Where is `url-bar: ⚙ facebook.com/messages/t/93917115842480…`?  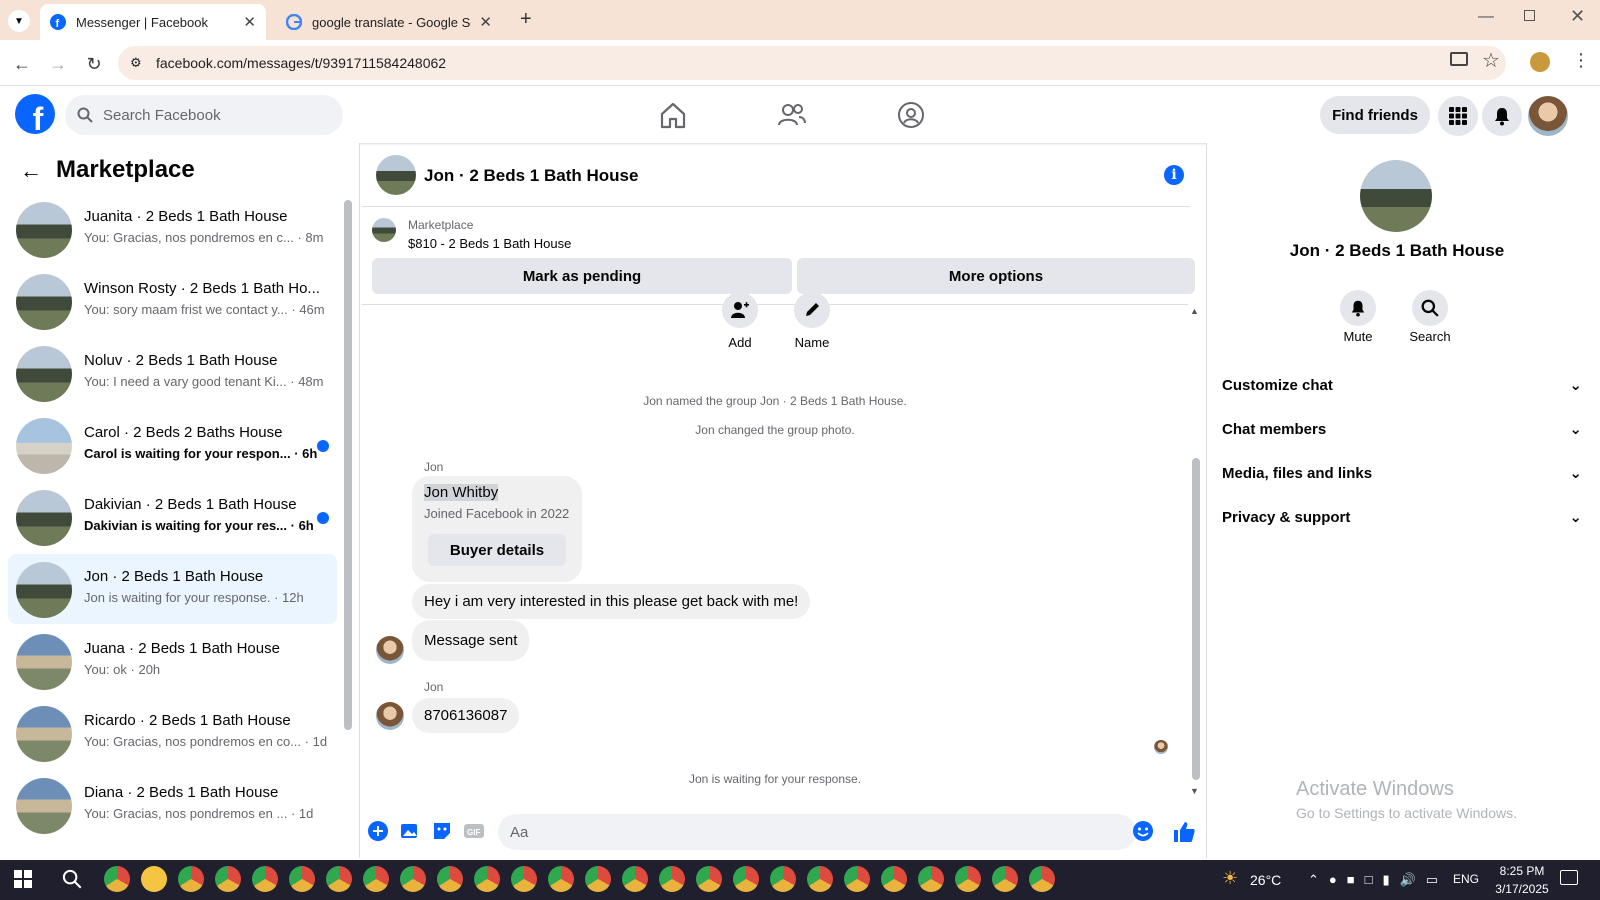
url-bar: ⚙ facebook.com/messages/t/93917115842480… is located at coordinates (812, 63).